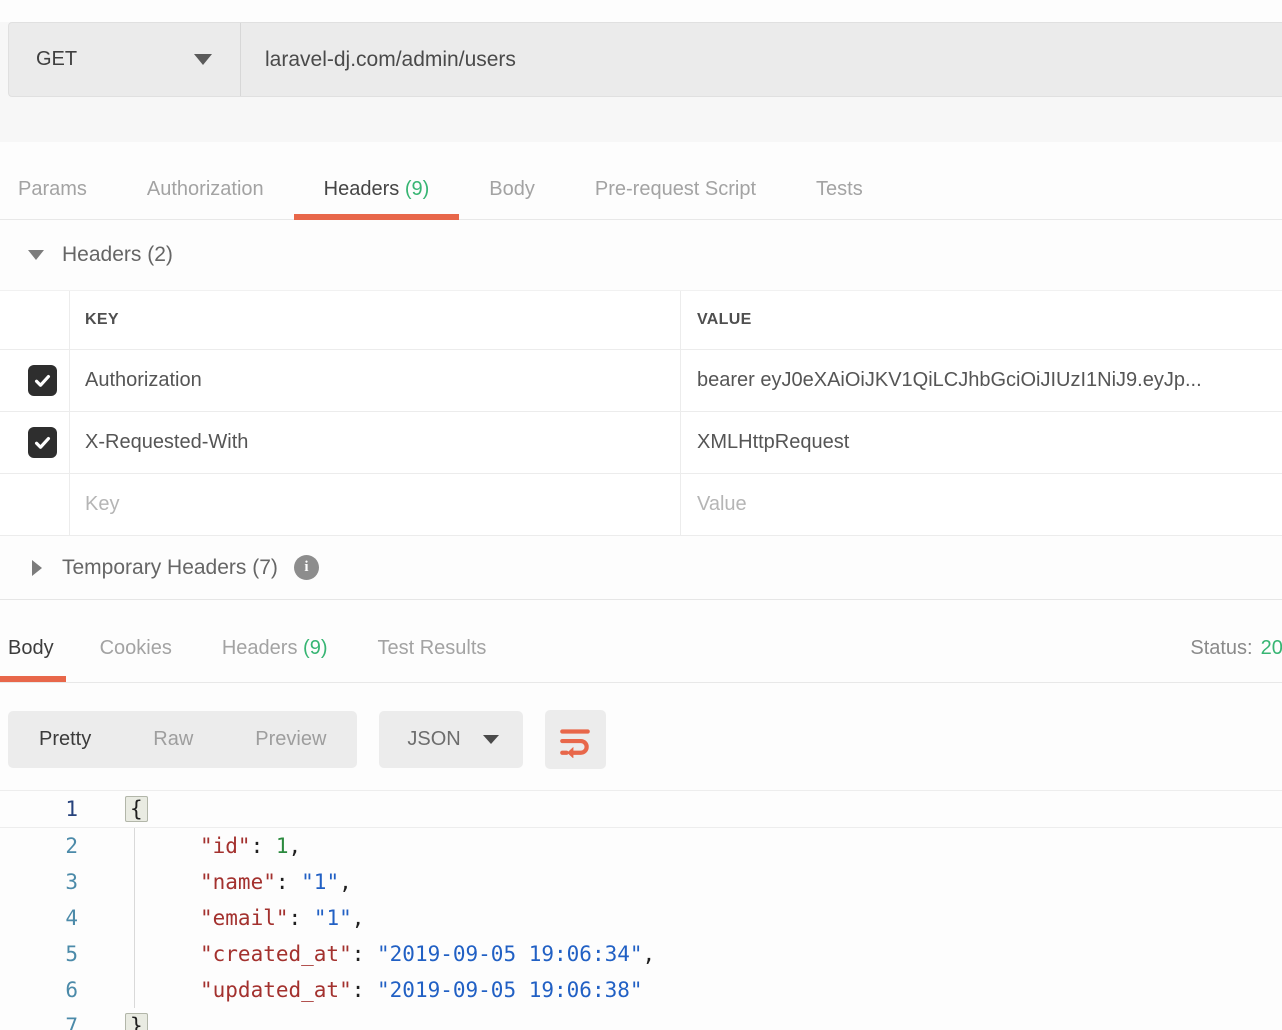 The width and height of the screenshot is (1282, 1030). What do you see at coordinates (641, 443) in the screenshot?
I see `table-row: X-Requested-With XMLHttpRequest` at bounding box center [641, 443].